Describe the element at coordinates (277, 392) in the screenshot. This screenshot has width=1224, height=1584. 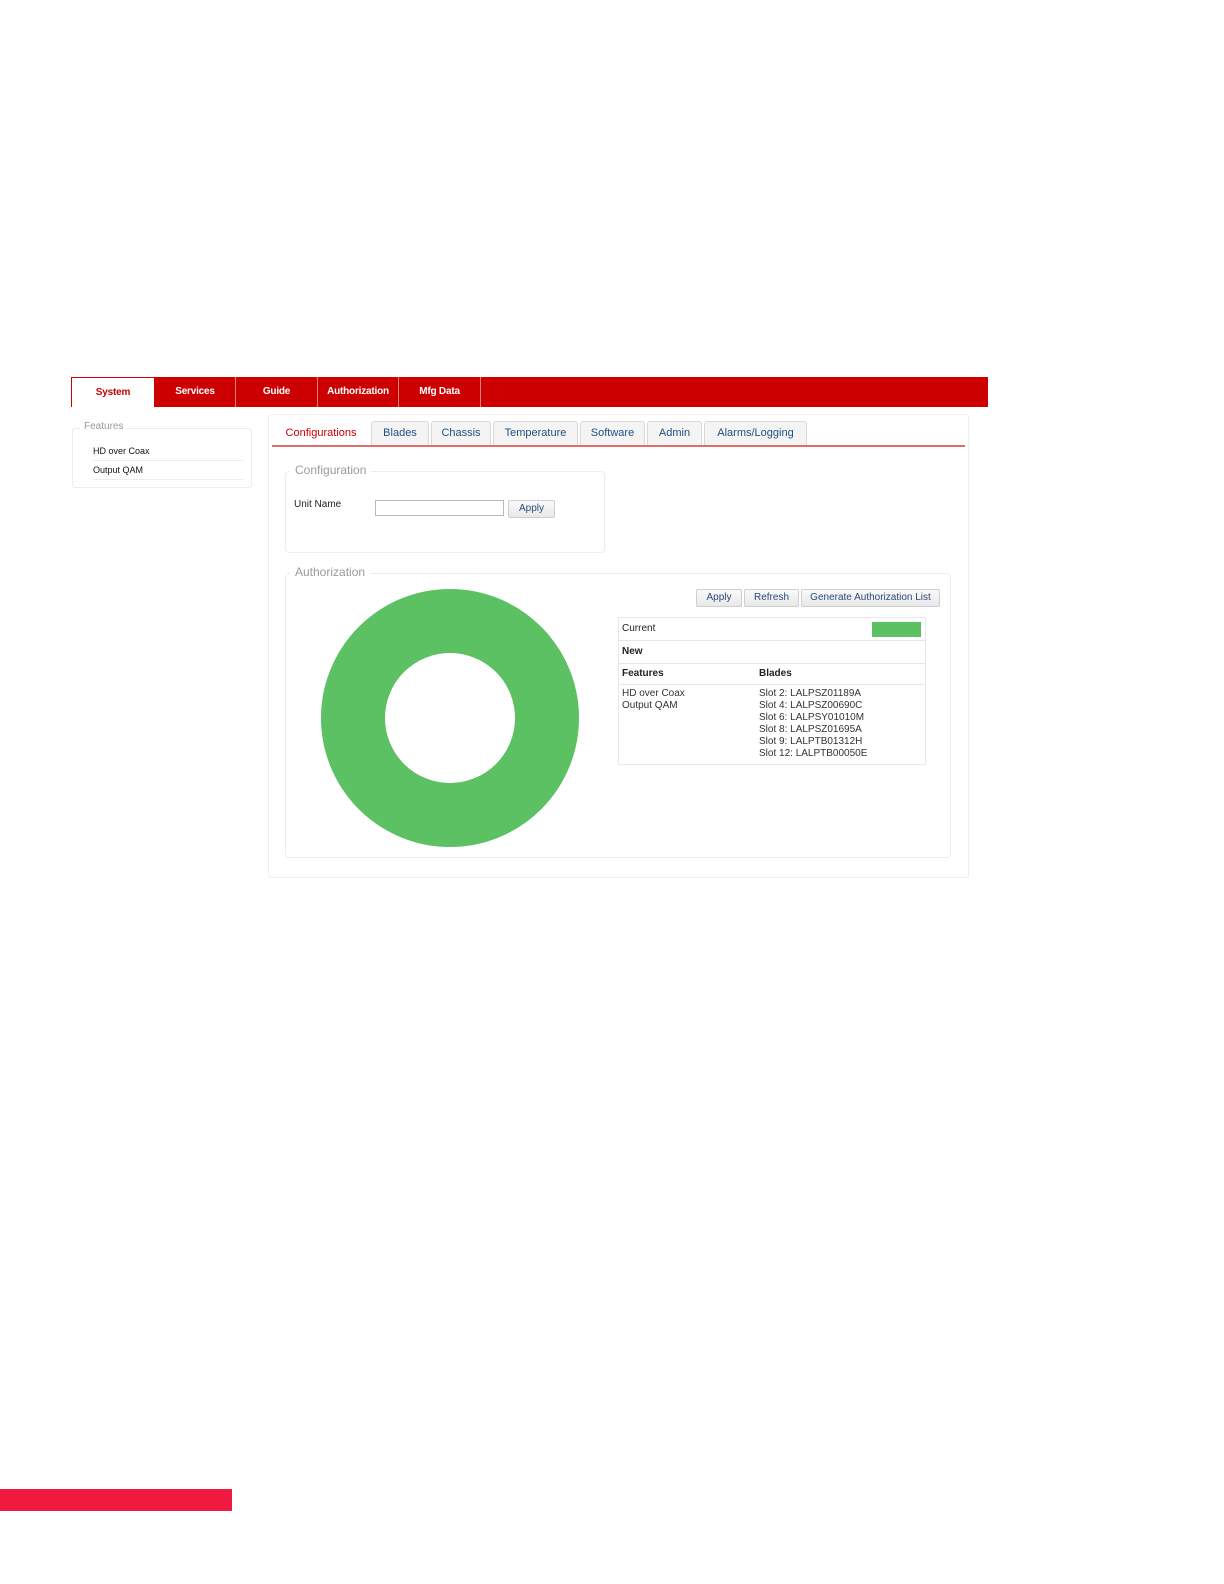
I see `nav-tab-guide: Guide` at that location.